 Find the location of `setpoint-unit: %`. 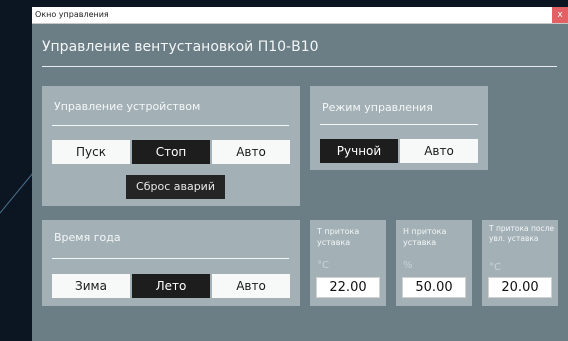

setpoint-unit: % is located at coordinates (408, 265).